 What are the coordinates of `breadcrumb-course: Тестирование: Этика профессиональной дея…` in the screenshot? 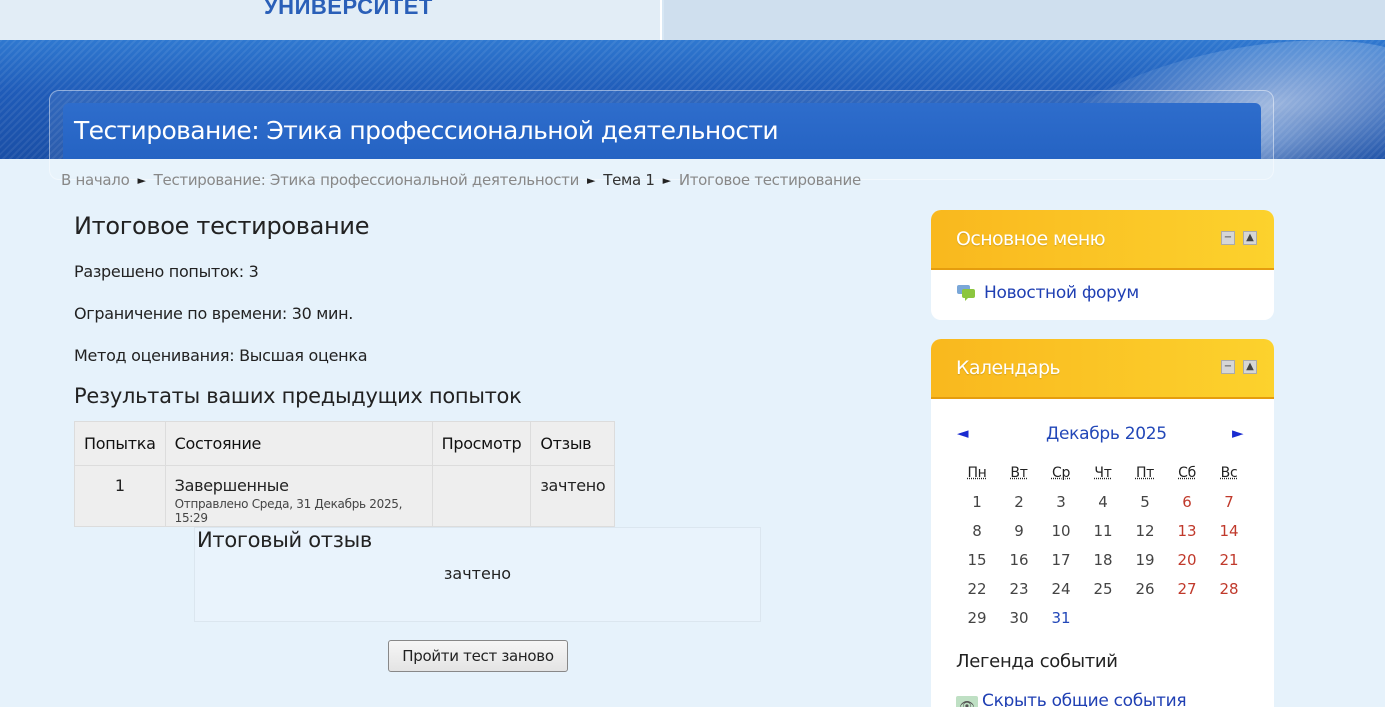 It's located at (367, 180).